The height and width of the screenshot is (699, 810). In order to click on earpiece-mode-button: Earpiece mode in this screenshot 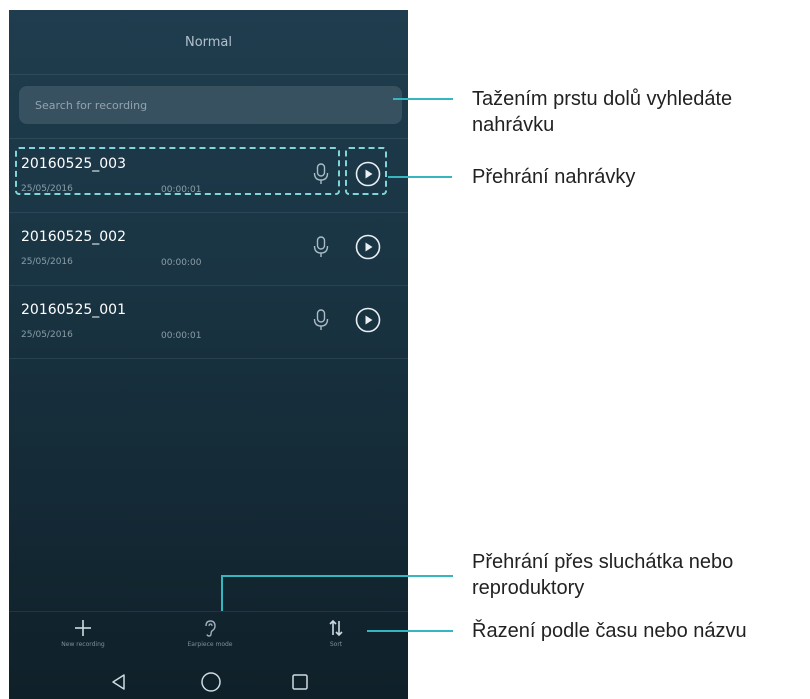, I will do `click(210, 633)`.